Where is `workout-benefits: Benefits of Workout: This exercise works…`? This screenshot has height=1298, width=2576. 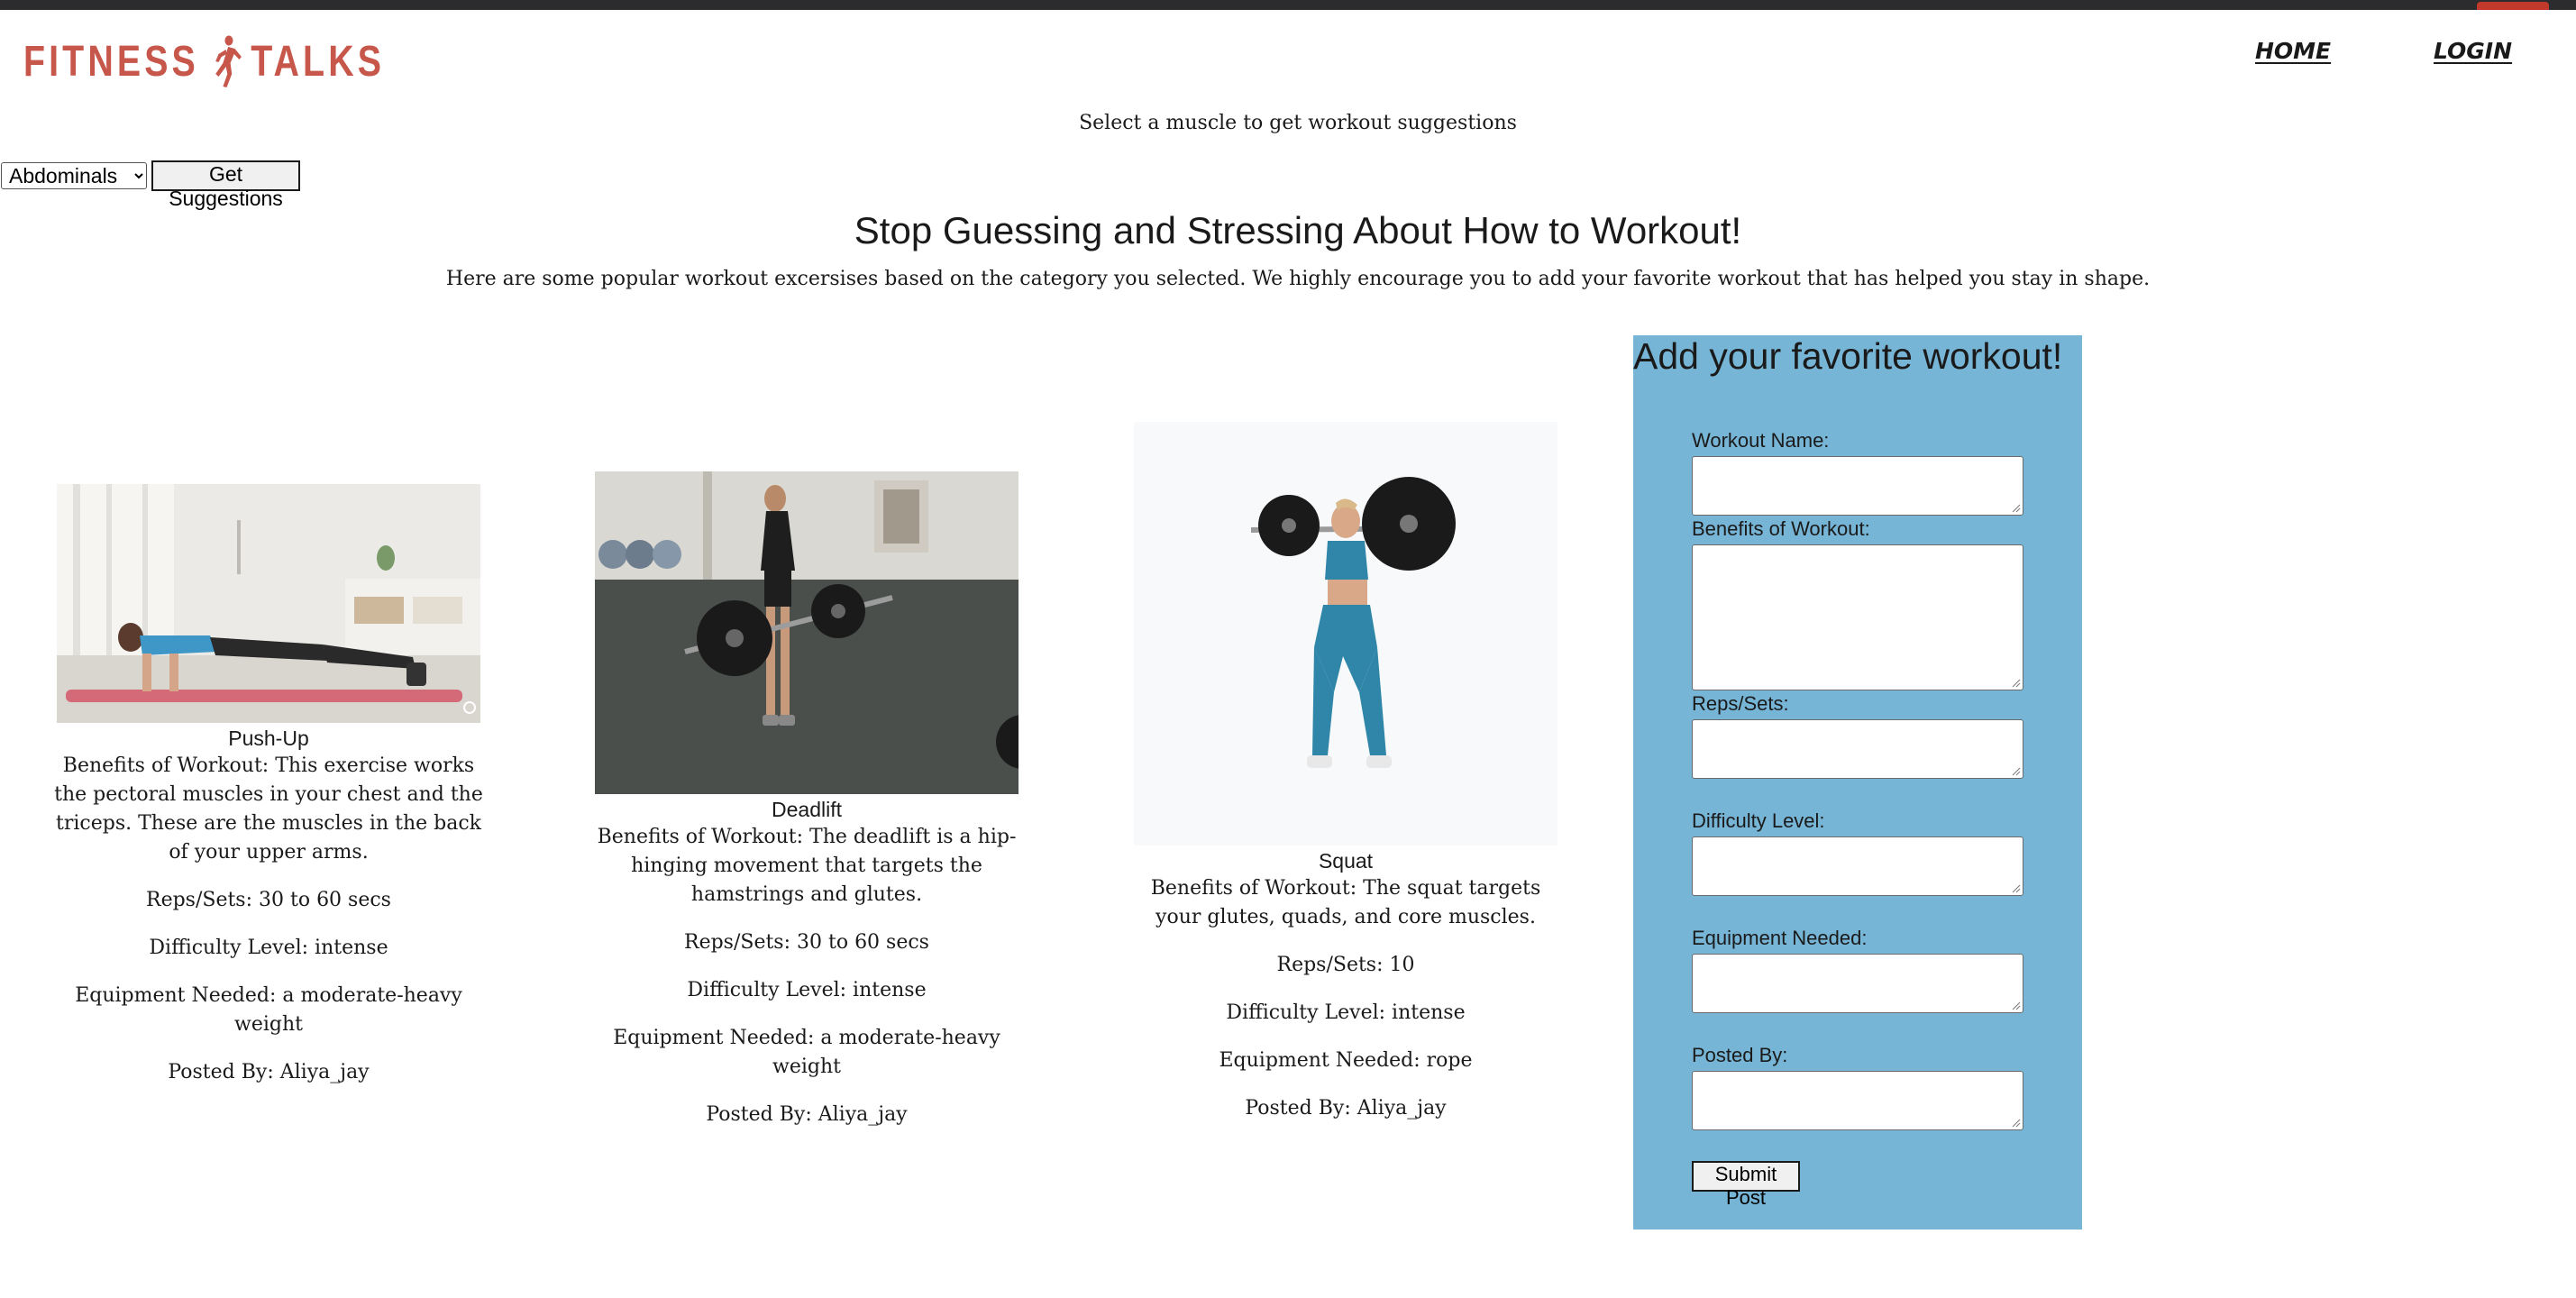 workout-benefits: Benefits of Workout: This exercise works… is located at coordinates (268, 809).